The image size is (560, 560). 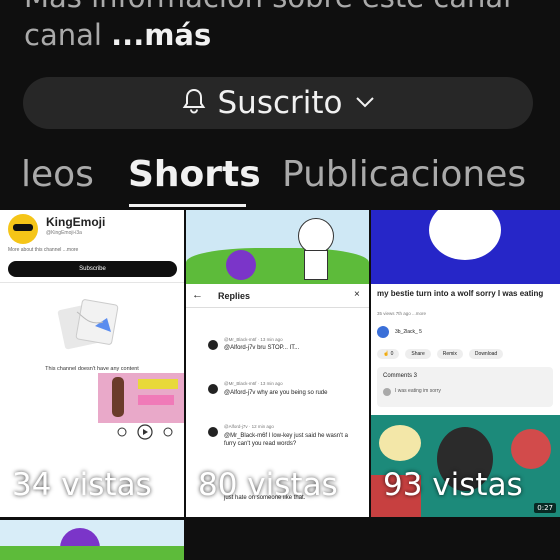 What do you see at coordinates (400, 376) in the screenshot?
I see `comments-label: Comments 3` at bounding box center [400, 376].